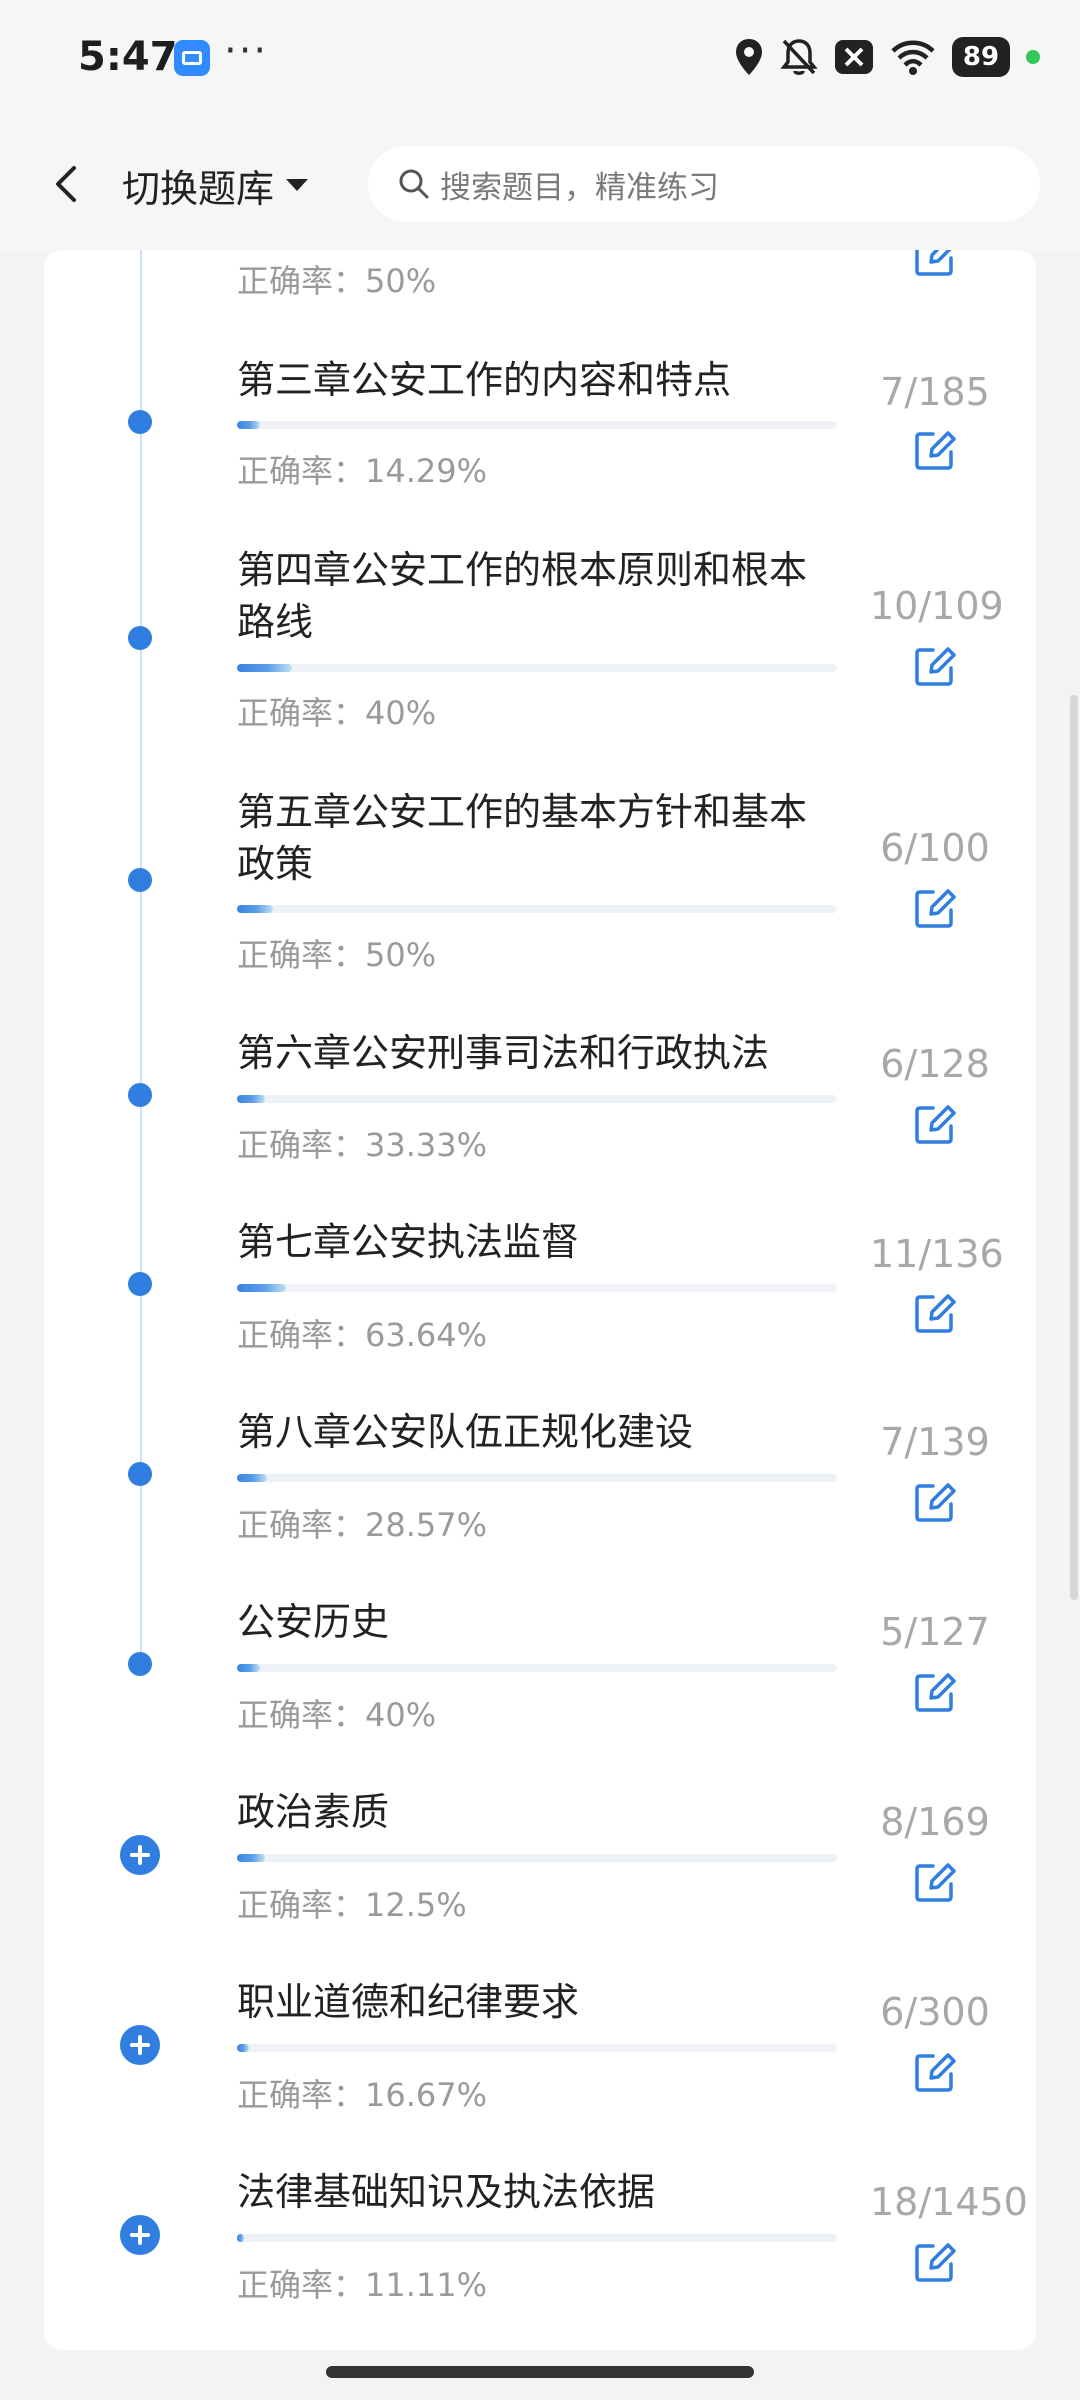  What do you see at coordinates (465, 1432) in the screenshot?
I see `chapter-title: 第八章公安队伍正规化建设` at bounding box center [465, 1432].